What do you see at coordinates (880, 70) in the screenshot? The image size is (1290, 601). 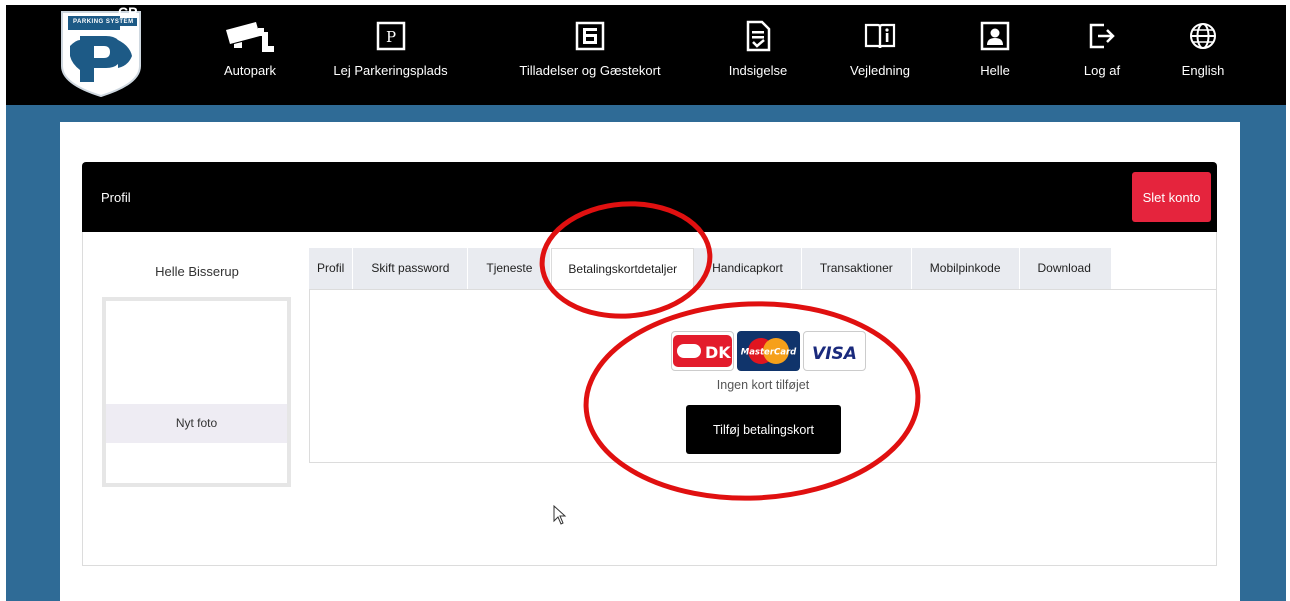 I see `nav-label: Vejledning` at bounding box center [880, 70].